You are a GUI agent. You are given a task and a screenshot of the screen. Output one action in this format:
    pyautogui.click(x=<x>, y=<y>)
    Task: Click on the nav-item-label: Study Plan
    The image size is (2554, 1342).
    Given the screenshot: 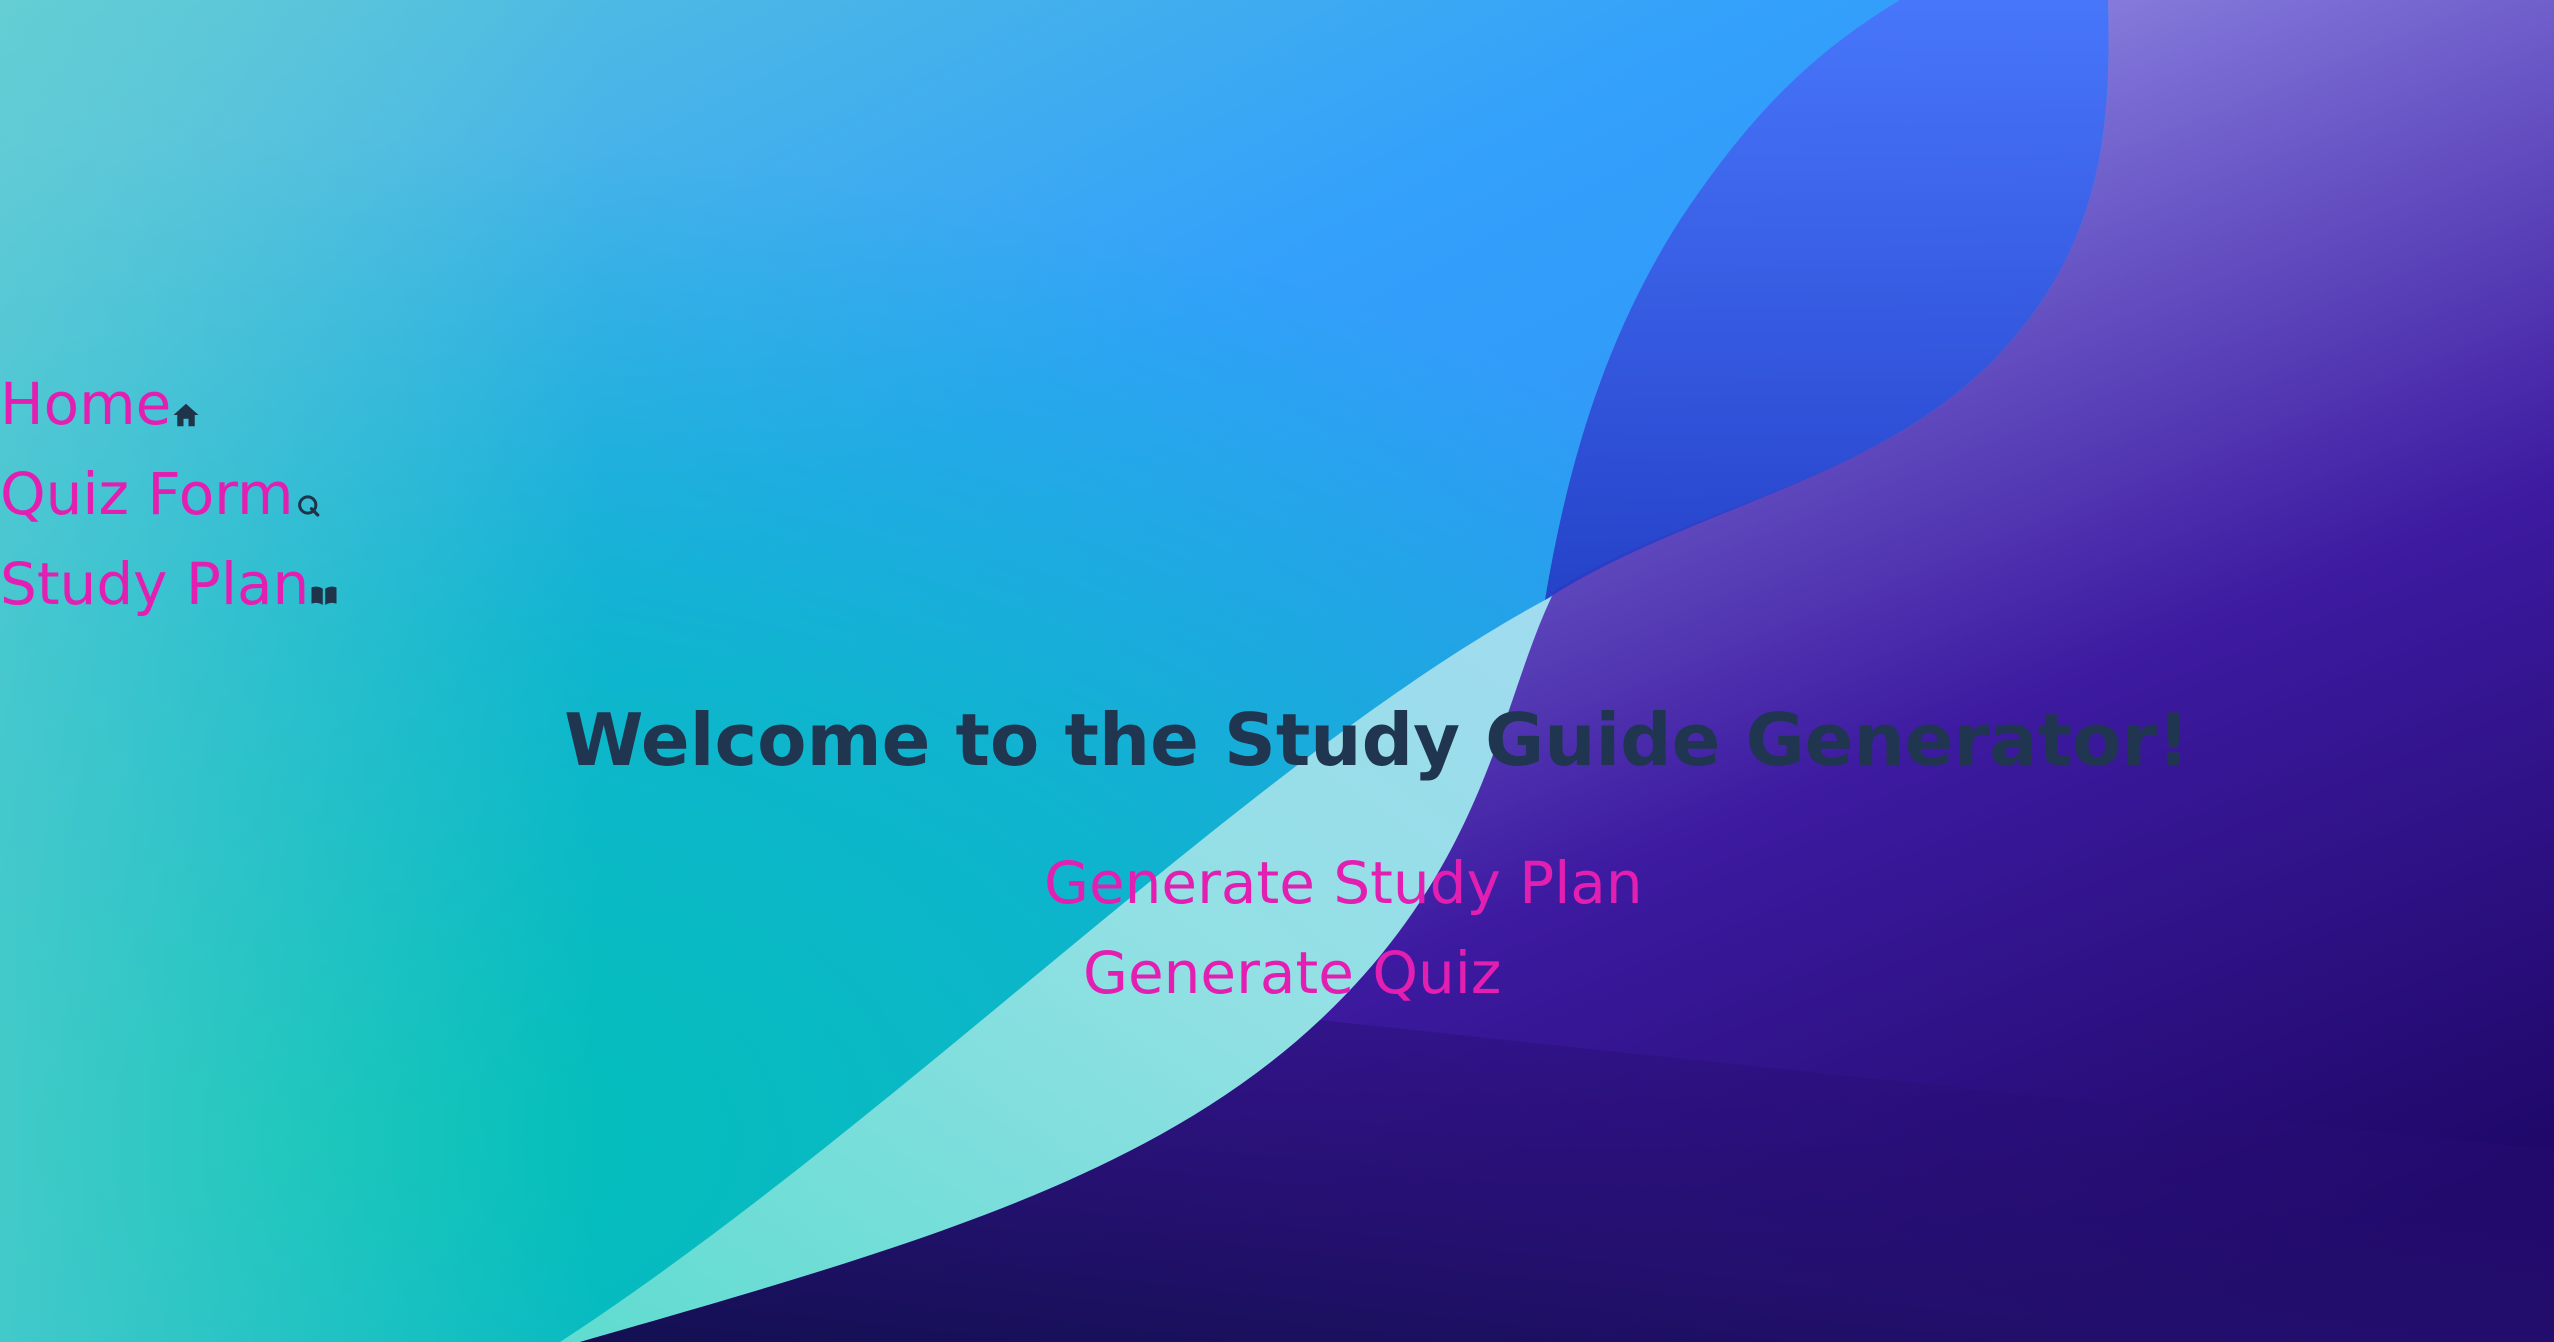 What is the action you would take?
    pyautogui.click(x=155, y=584)
    